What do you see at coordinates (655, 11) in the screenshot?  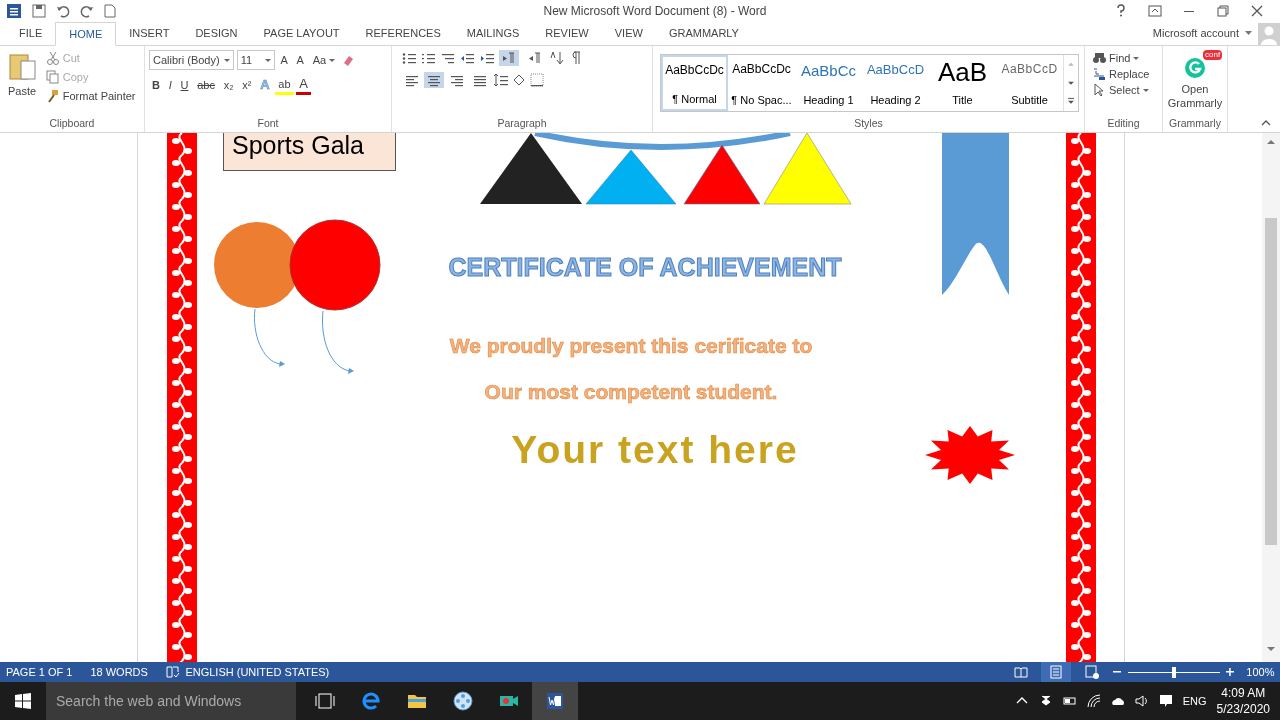 I see `window-title: New Microsoft Word Document (8) - Word` at bounding box center [655, 11].